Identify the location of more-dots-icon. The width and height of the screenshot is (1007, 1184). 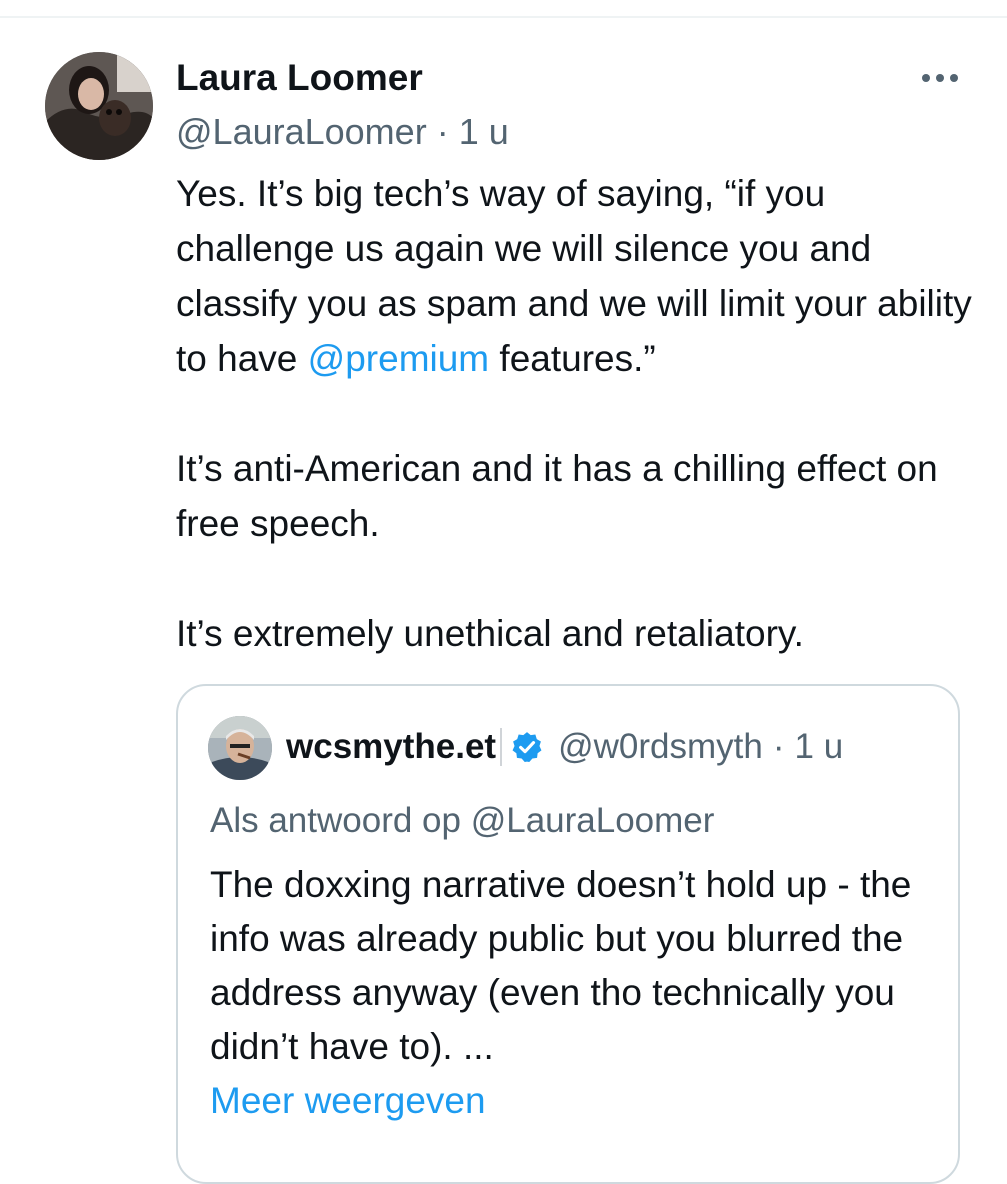
(940, 78).